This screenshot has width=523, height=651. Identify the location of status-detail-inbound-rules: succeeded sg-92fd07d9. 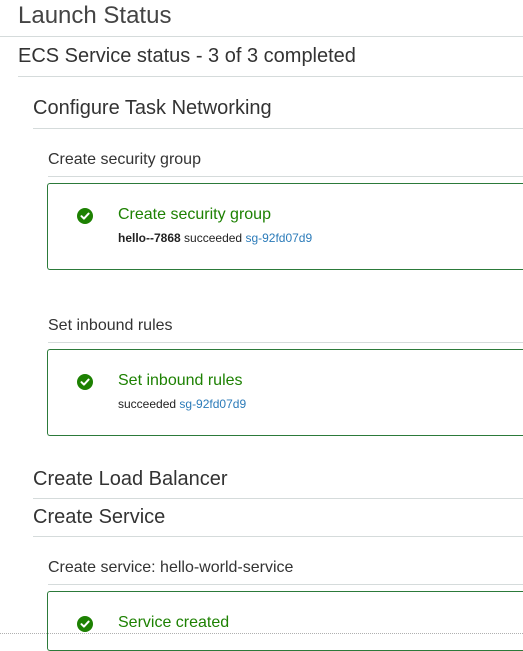
(182, 404).